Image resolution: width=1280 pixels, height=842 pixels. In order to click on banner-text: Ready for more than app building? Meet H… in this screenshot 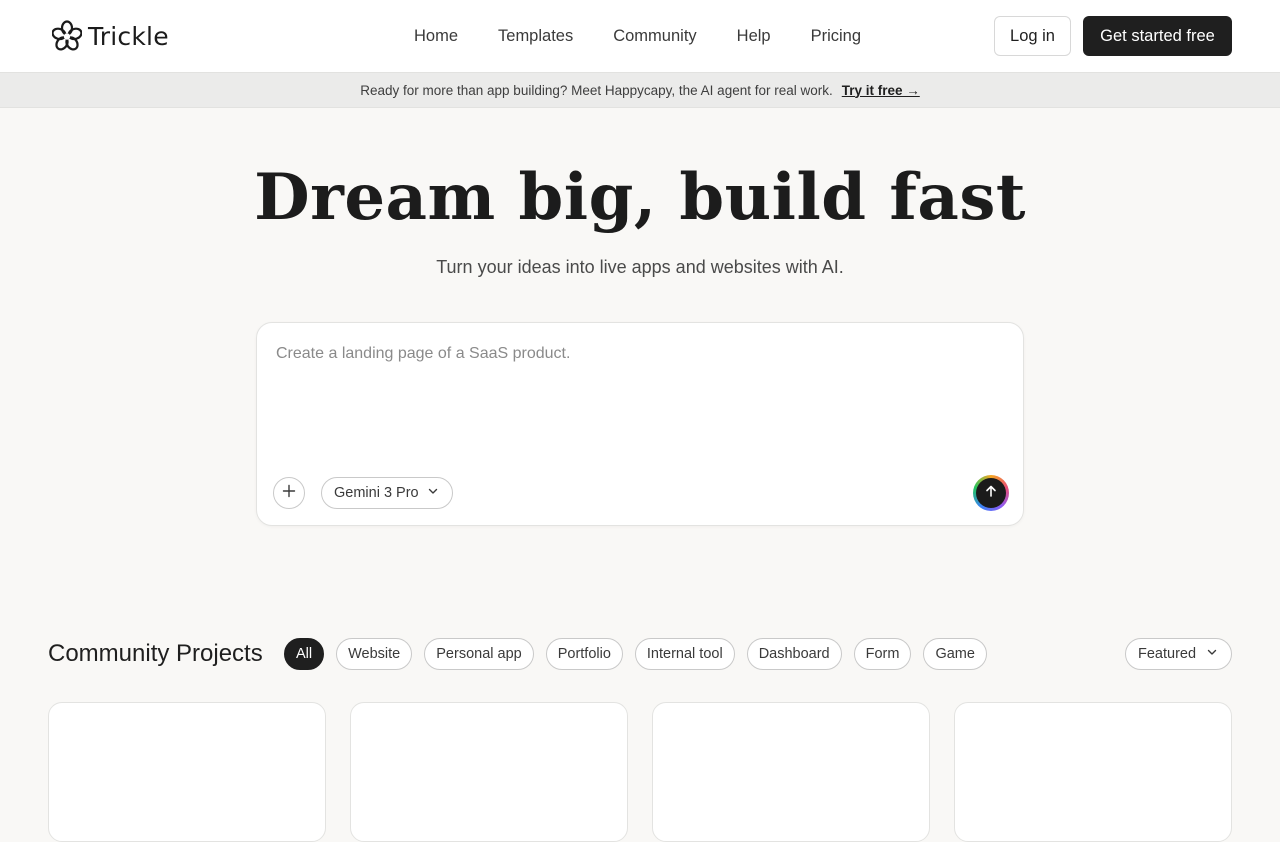, I will do `click(596, 90)`.